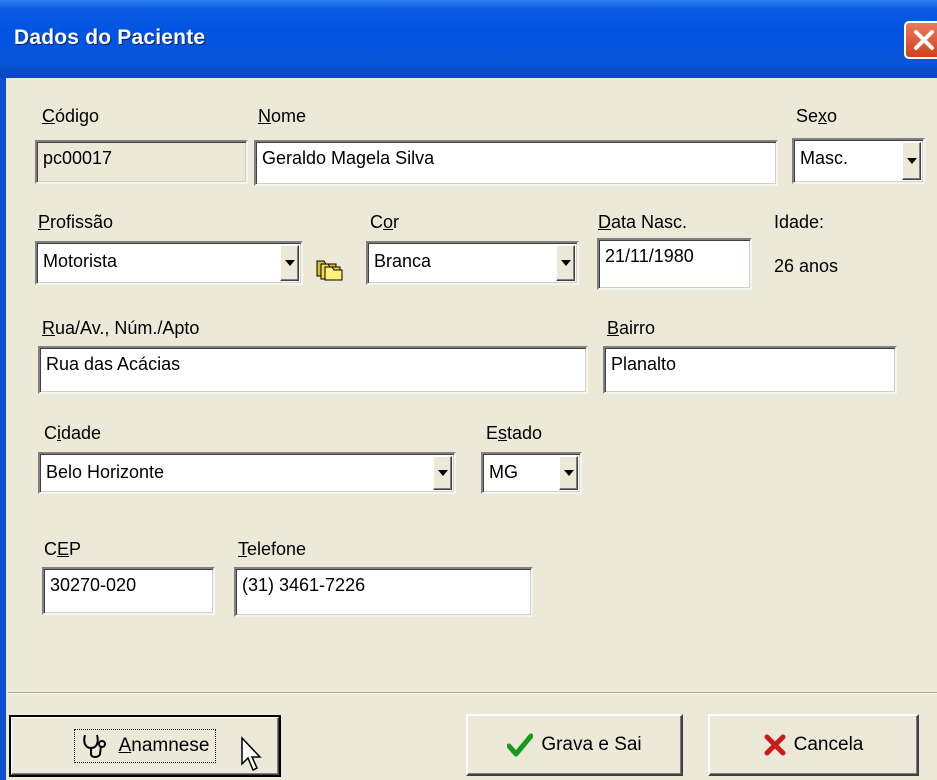 This screenshot has height=780, width=937. I want to click on sexo-select: Masc., so click(858, 161).